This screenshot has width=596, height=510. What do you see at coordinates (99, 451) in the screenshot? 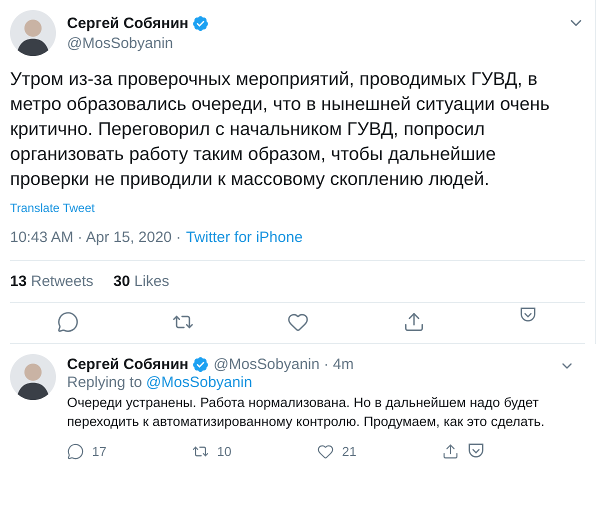
I see `action-count: 17` at bounding box center [99, 451].